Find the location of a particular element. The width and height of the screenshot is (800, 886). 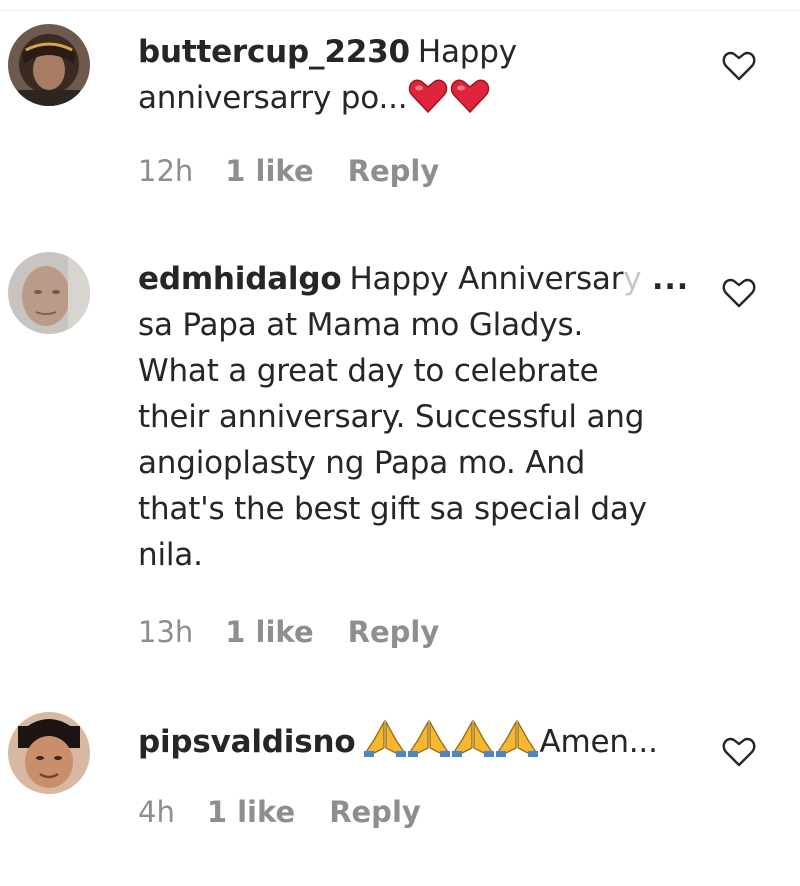

comment-text-faded: y is located at coordinates (632, 279).